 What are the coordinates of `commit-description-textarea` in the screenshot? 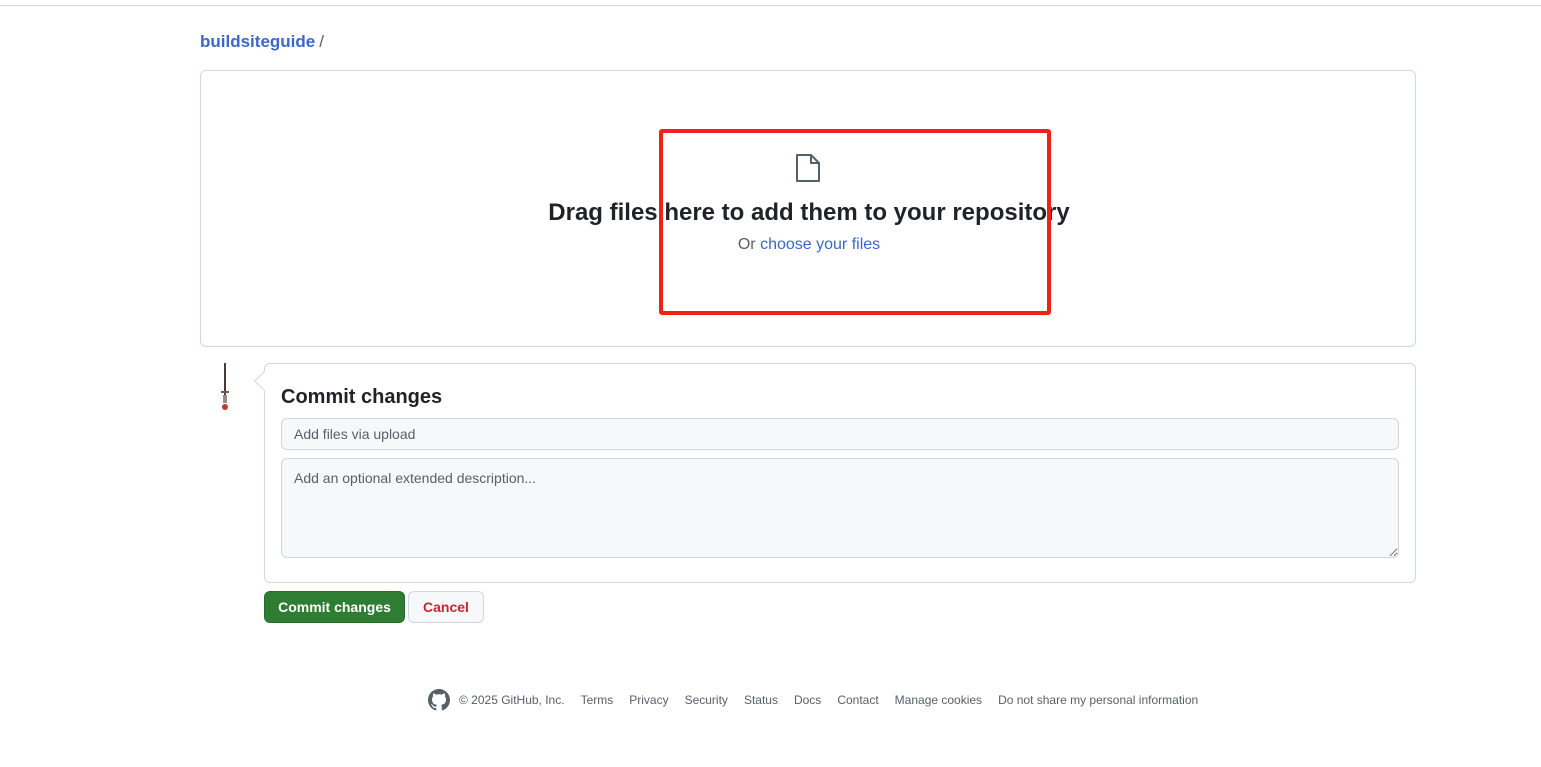 It's located at (840, 508).